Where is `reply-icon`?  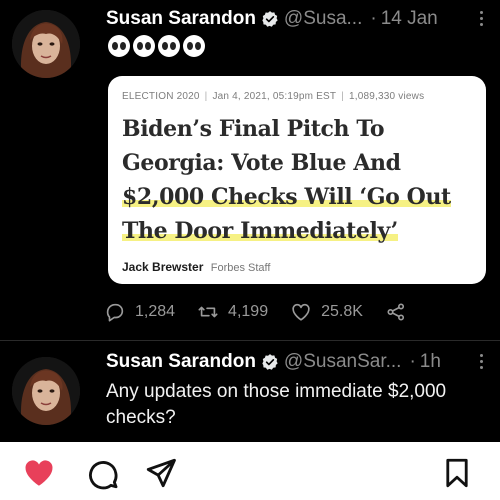 reply-icon is located at coordinates (115, 312).